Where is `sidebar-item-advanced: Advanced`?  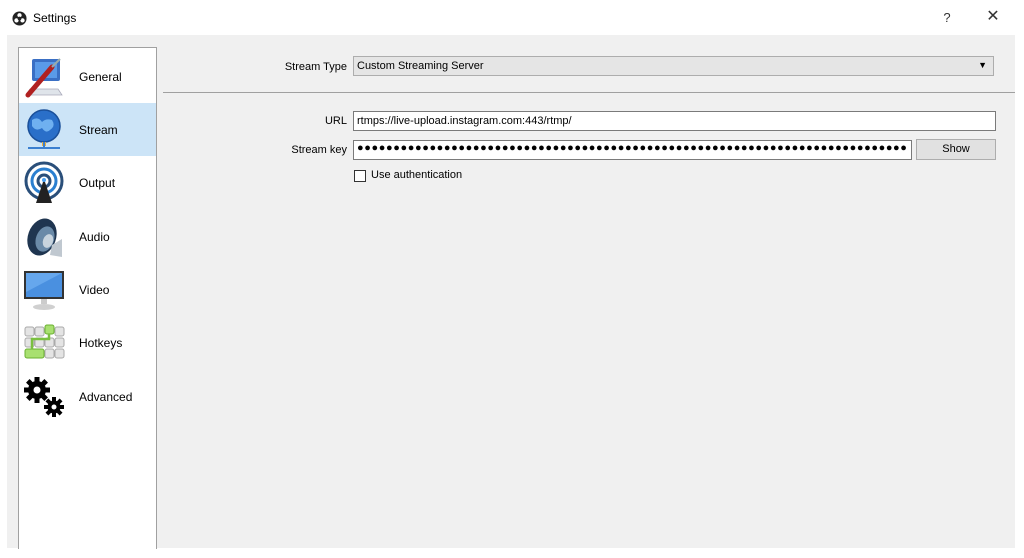 sidebar-item-advanced: Advanced is located at coordinates (87, 396).